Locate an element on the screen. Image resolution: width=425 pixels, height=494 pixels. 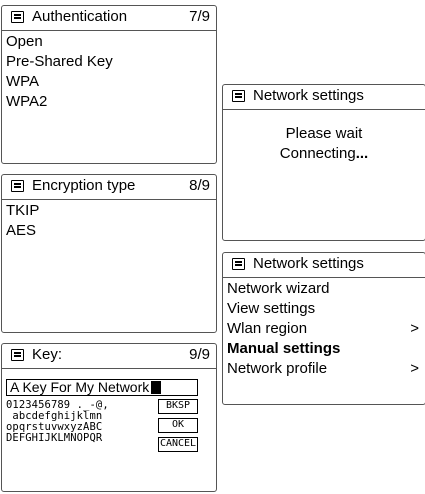
menu-item-label: Network profile is located at coordinates (277, 368).